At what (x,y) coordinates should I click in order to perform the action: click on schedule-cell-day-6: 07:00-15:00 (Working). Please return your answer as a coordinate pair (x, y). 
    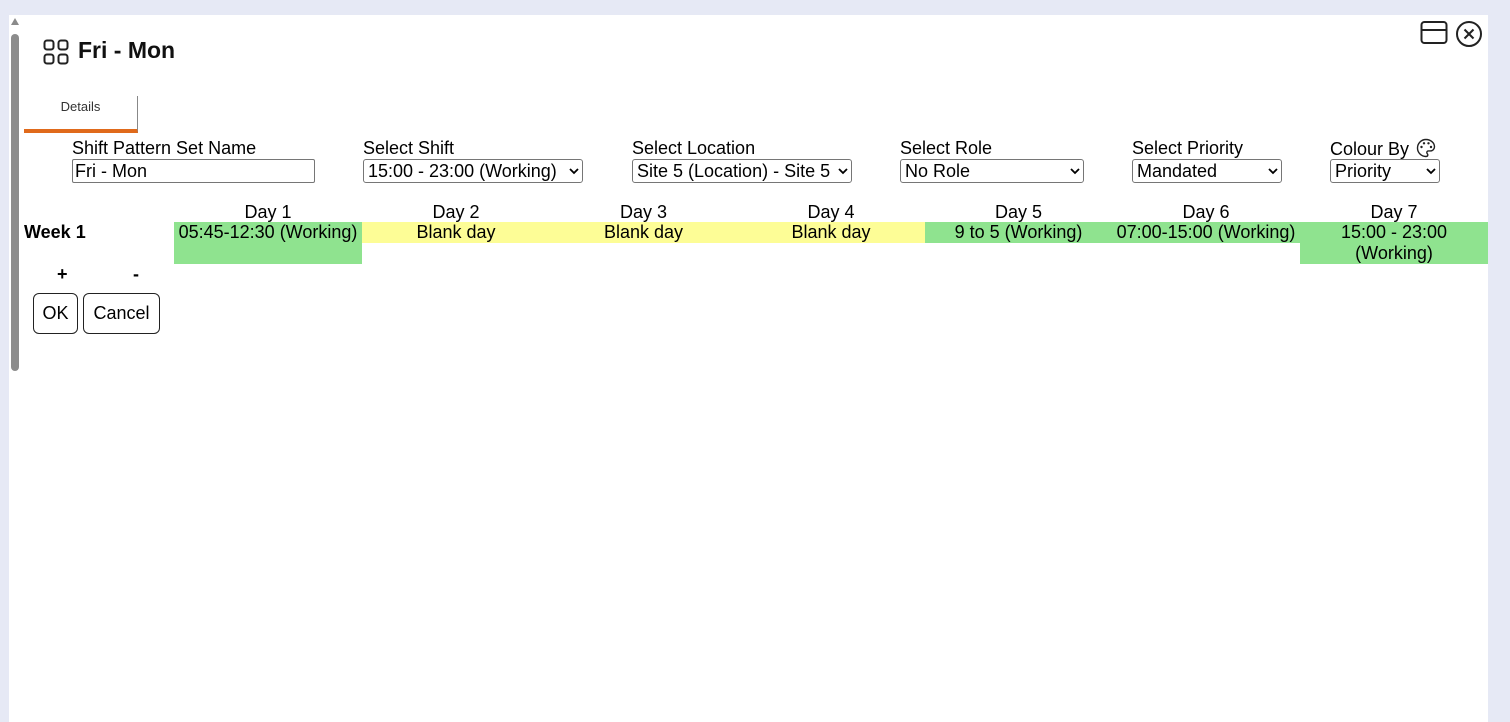
    Looking at the image, I should click on (1206, 232).